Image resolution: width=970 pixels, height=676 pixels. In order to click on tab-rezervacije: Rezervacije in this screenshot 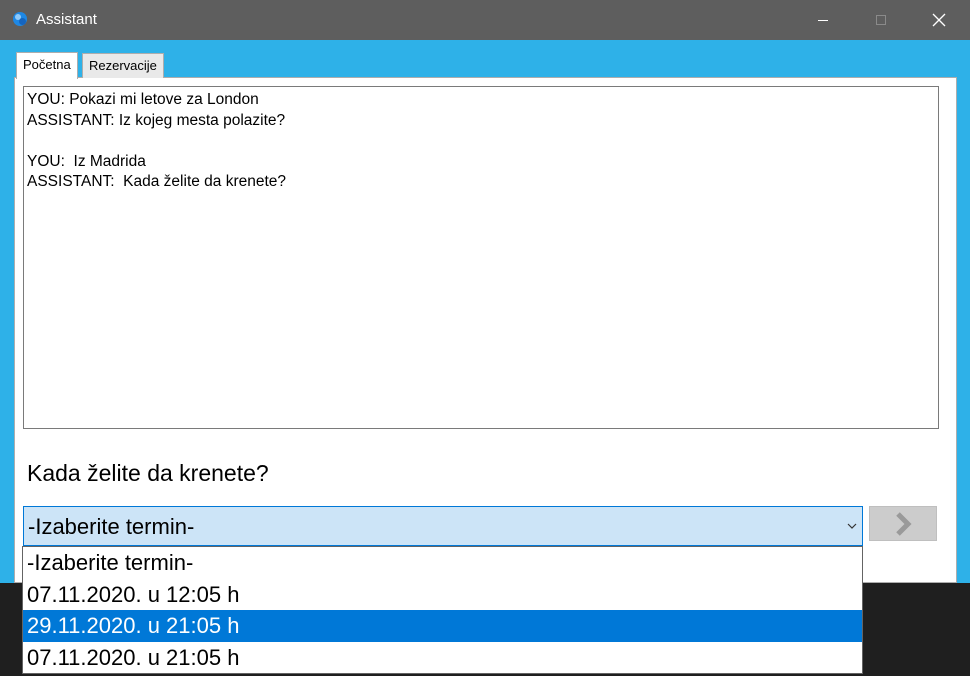, I will do `click(123, 65)`.